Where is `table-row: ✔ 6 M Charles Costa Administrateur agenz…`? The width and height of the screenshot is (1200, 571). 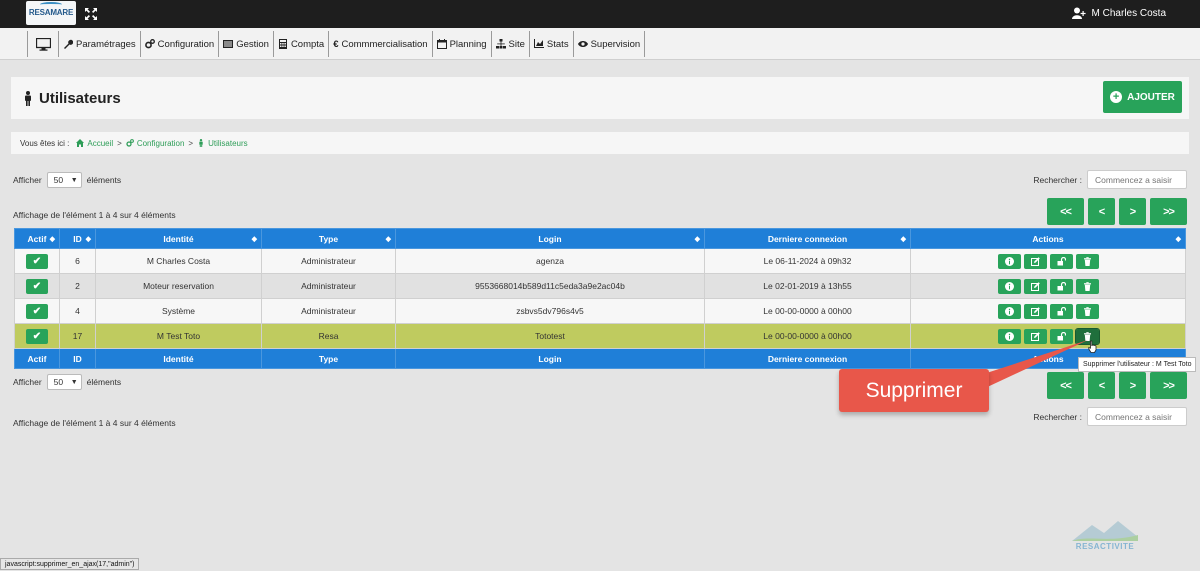
table-row: ✔ 6 M Charles Costa Administrateur agenz… is located at coordinates (600, 261).